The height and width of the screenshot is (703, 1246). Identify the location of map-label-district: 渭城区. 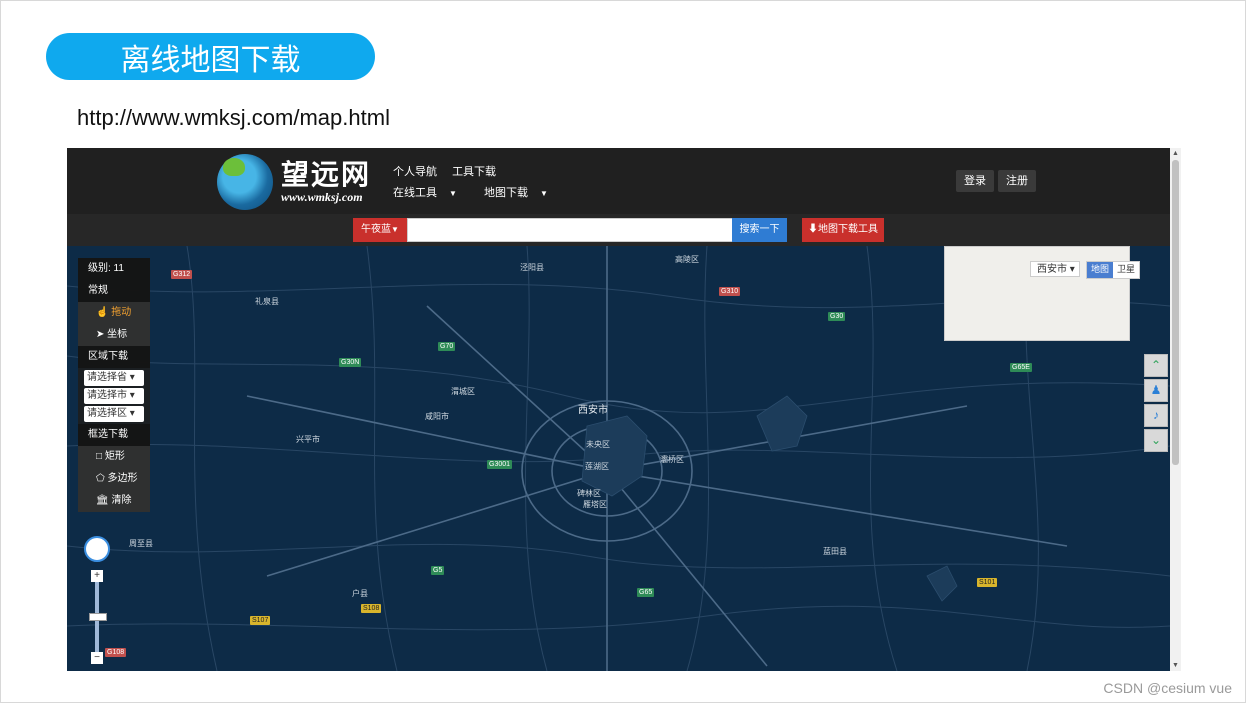
(463, 391).